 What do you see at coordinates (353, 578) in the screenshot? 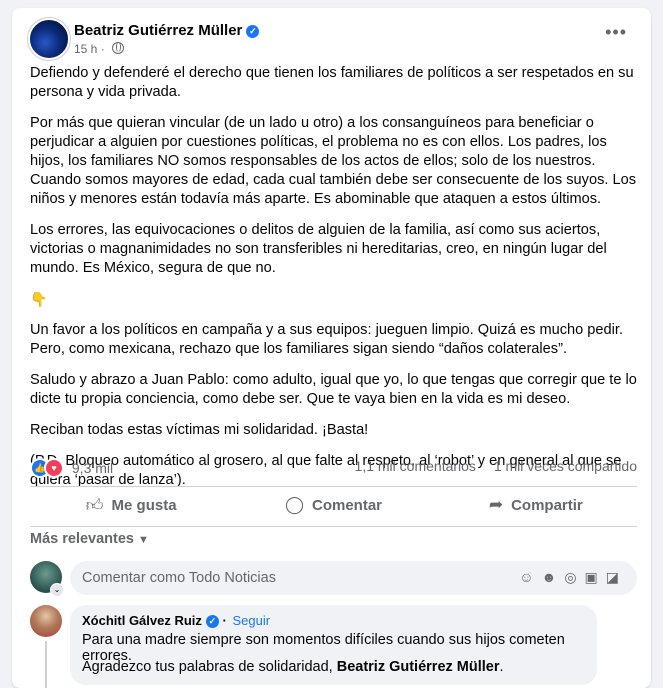
I see `comment-input: Comentar como Todo Noticias ☺☻◎▣◪` at bounding box center [353, 578].